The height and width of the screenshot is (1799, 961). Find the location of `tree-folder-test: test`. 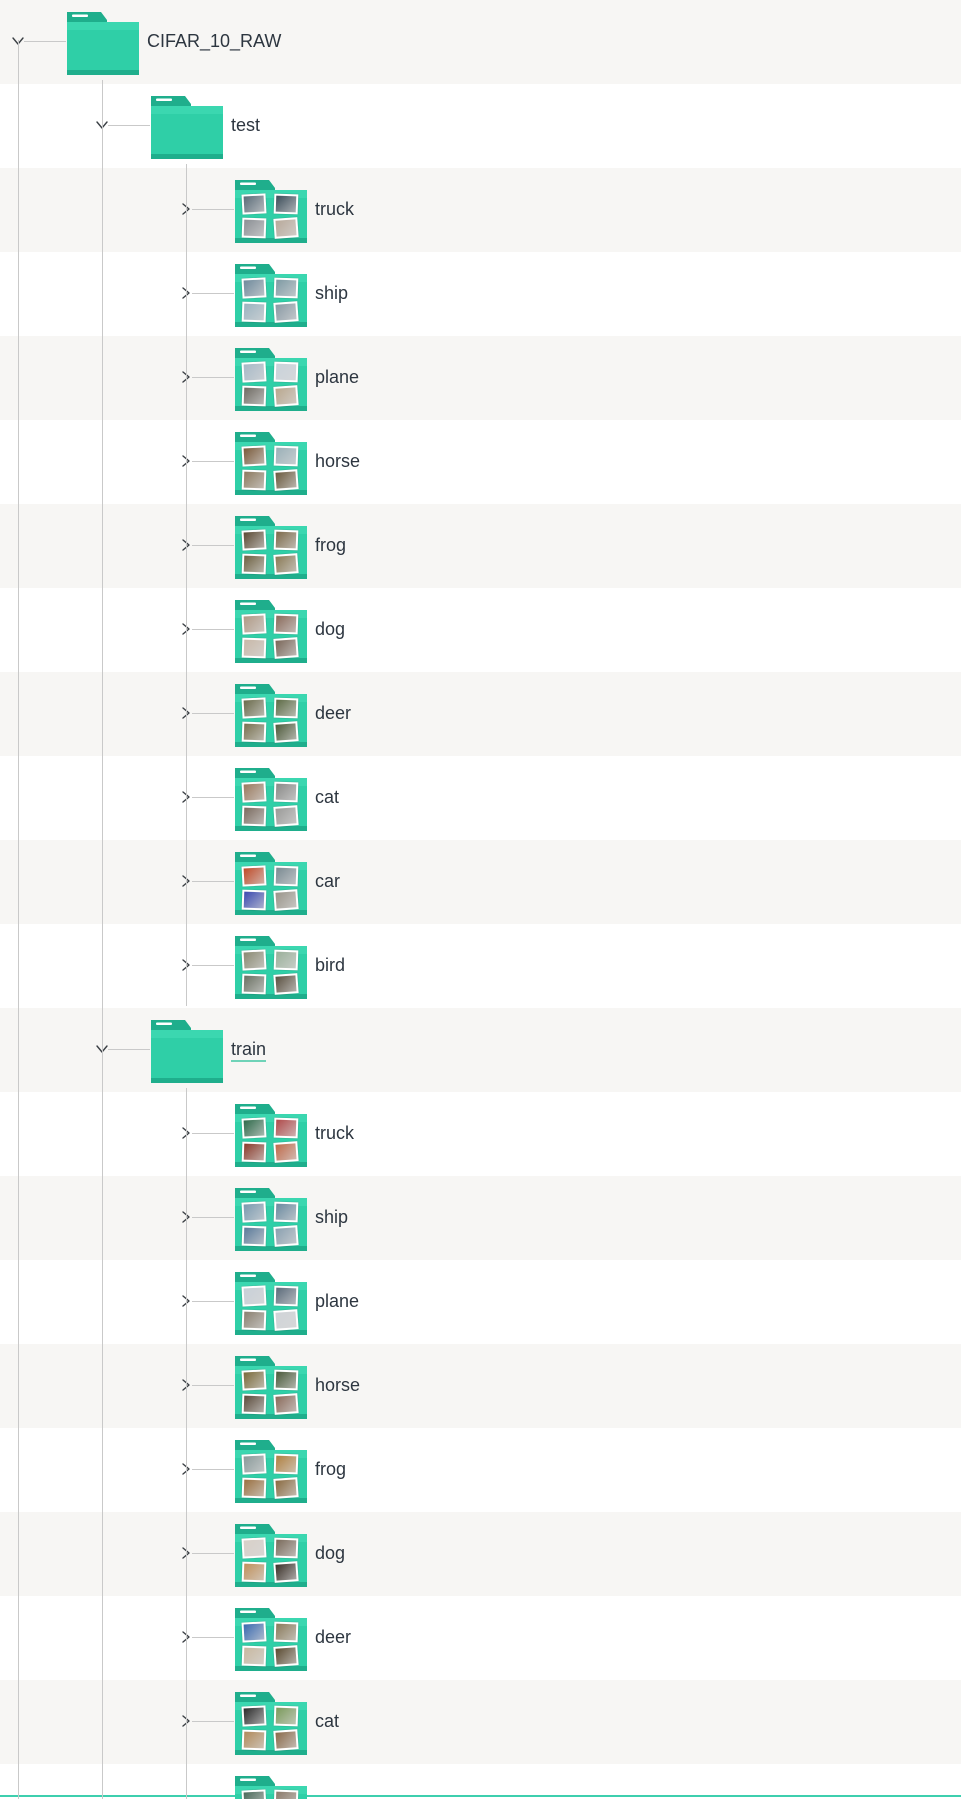

tree-folder-test: test is located at coordinates (480, 126).